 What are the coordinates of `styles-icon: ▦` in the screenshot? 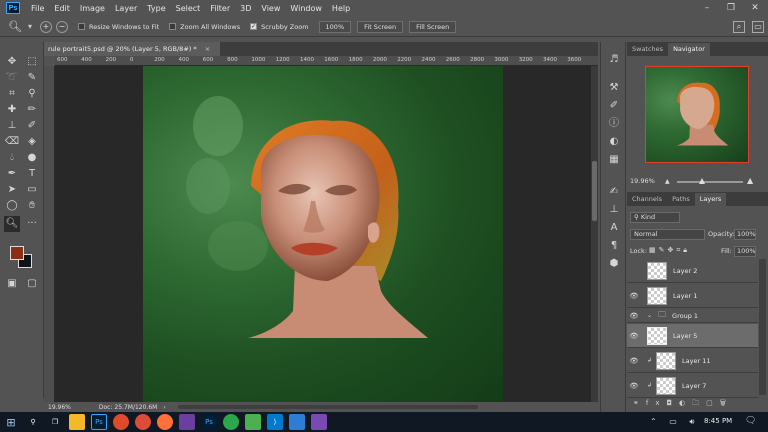 It's located at (614, 160).